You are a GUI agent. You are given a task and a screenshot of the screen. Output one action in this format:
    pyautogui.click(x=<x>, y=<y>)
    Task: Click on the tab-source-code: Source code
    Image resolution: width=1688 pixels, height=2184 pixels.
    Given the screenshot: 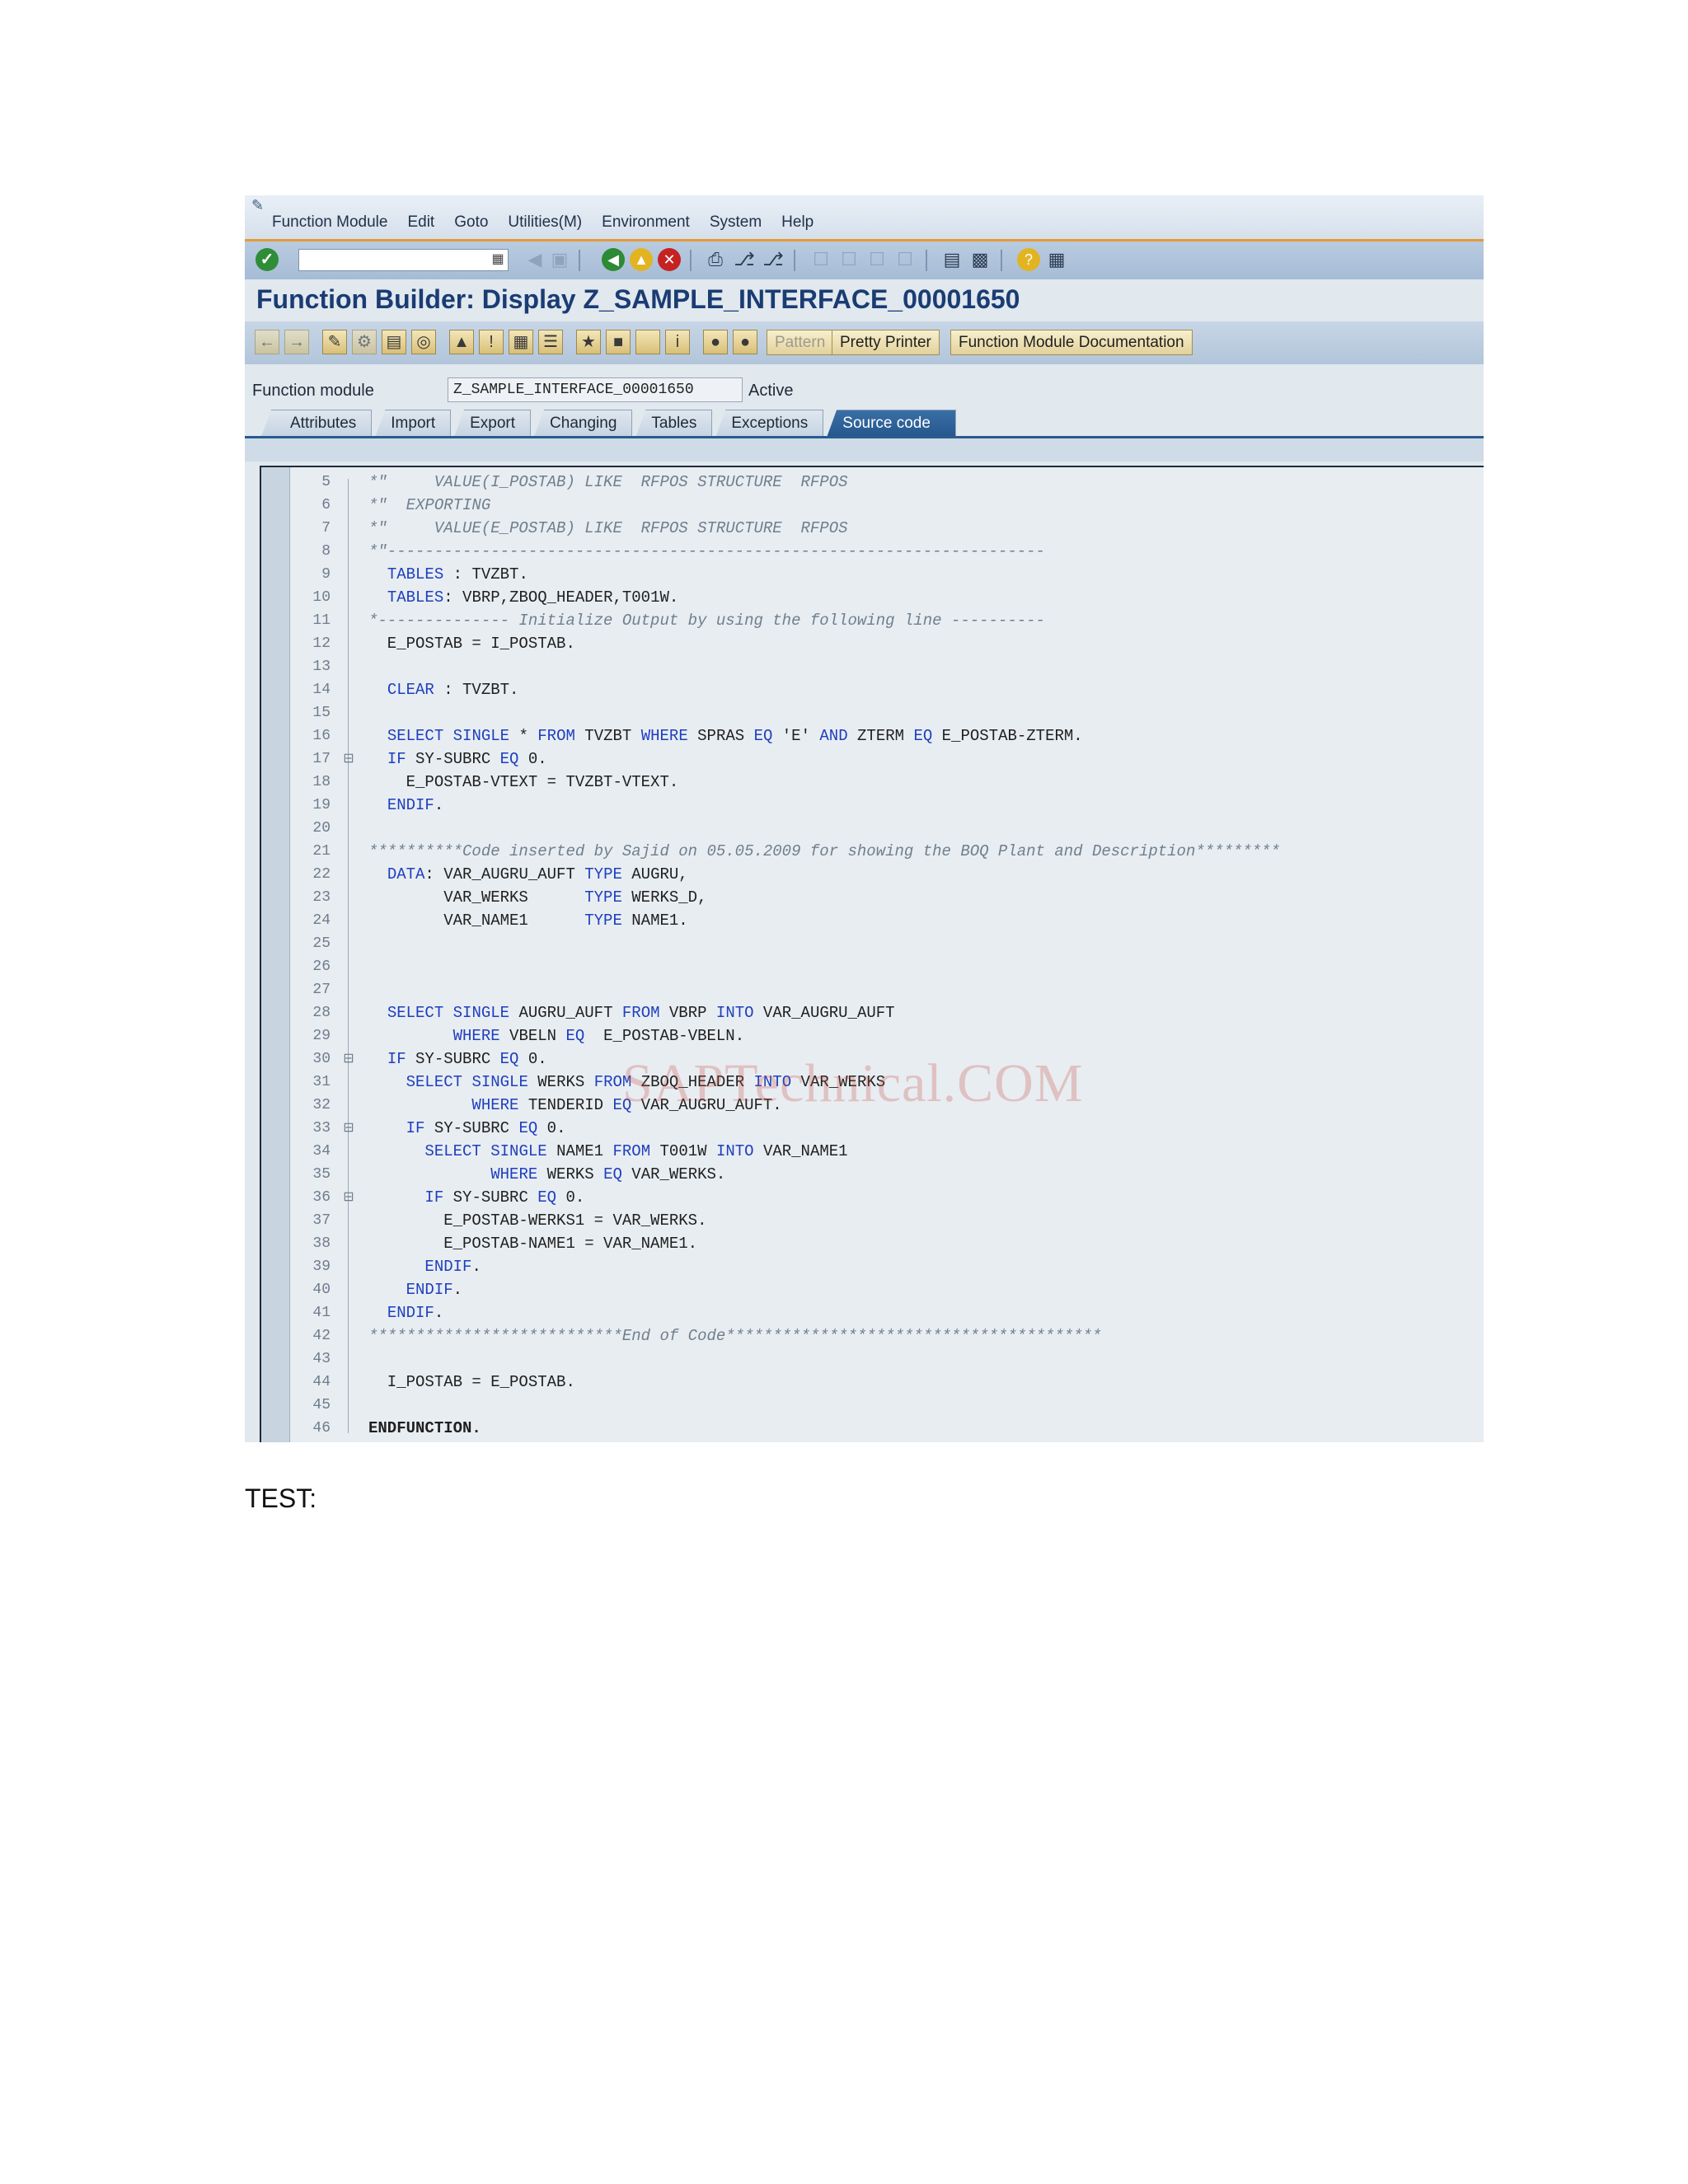 What is the action you would take?
    pyautogui.click(x=892, y=423)
    